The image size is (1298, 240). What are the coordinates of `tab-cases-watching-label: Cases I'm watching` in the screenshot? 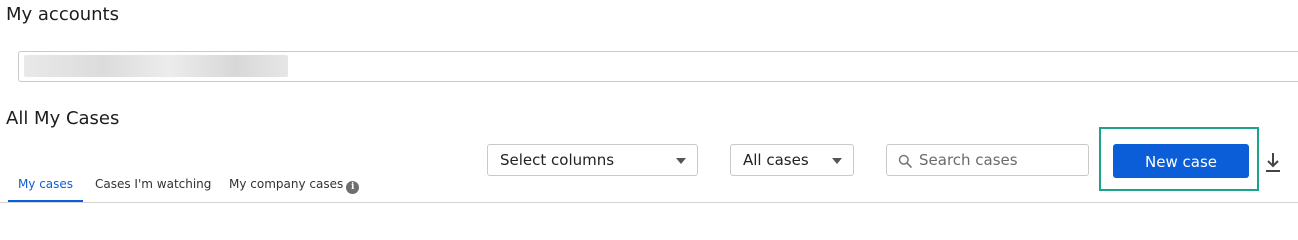 It's located at (153, 184).